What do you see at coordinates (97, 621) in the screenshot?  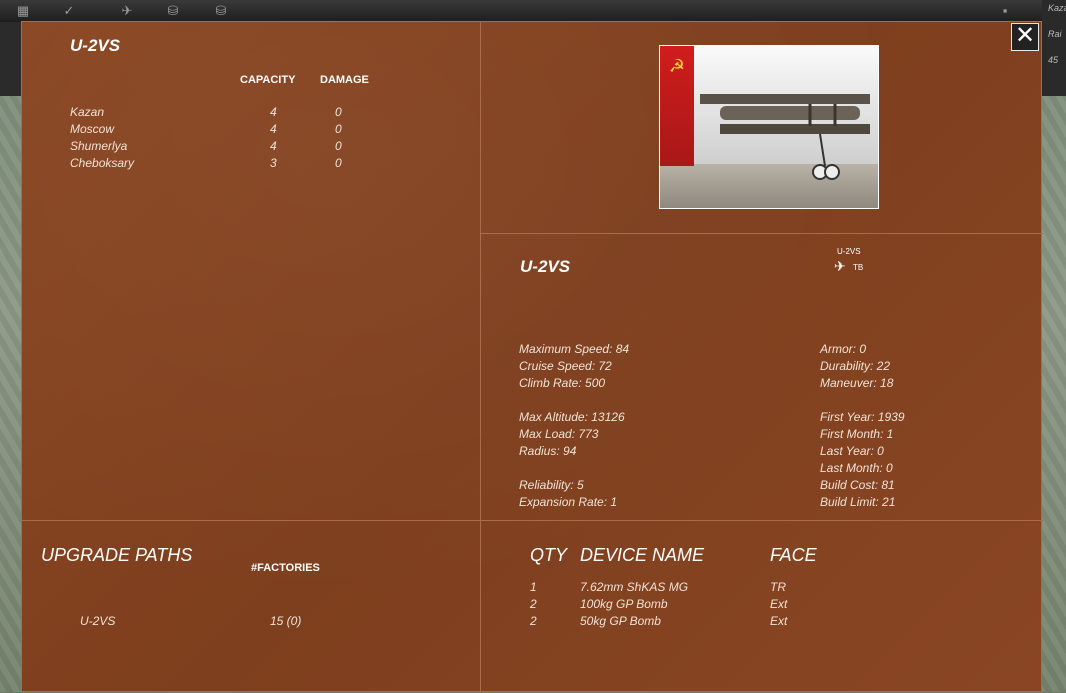 I see `upgrade-path-name: U-2VS` at bounding box center [97, 621].